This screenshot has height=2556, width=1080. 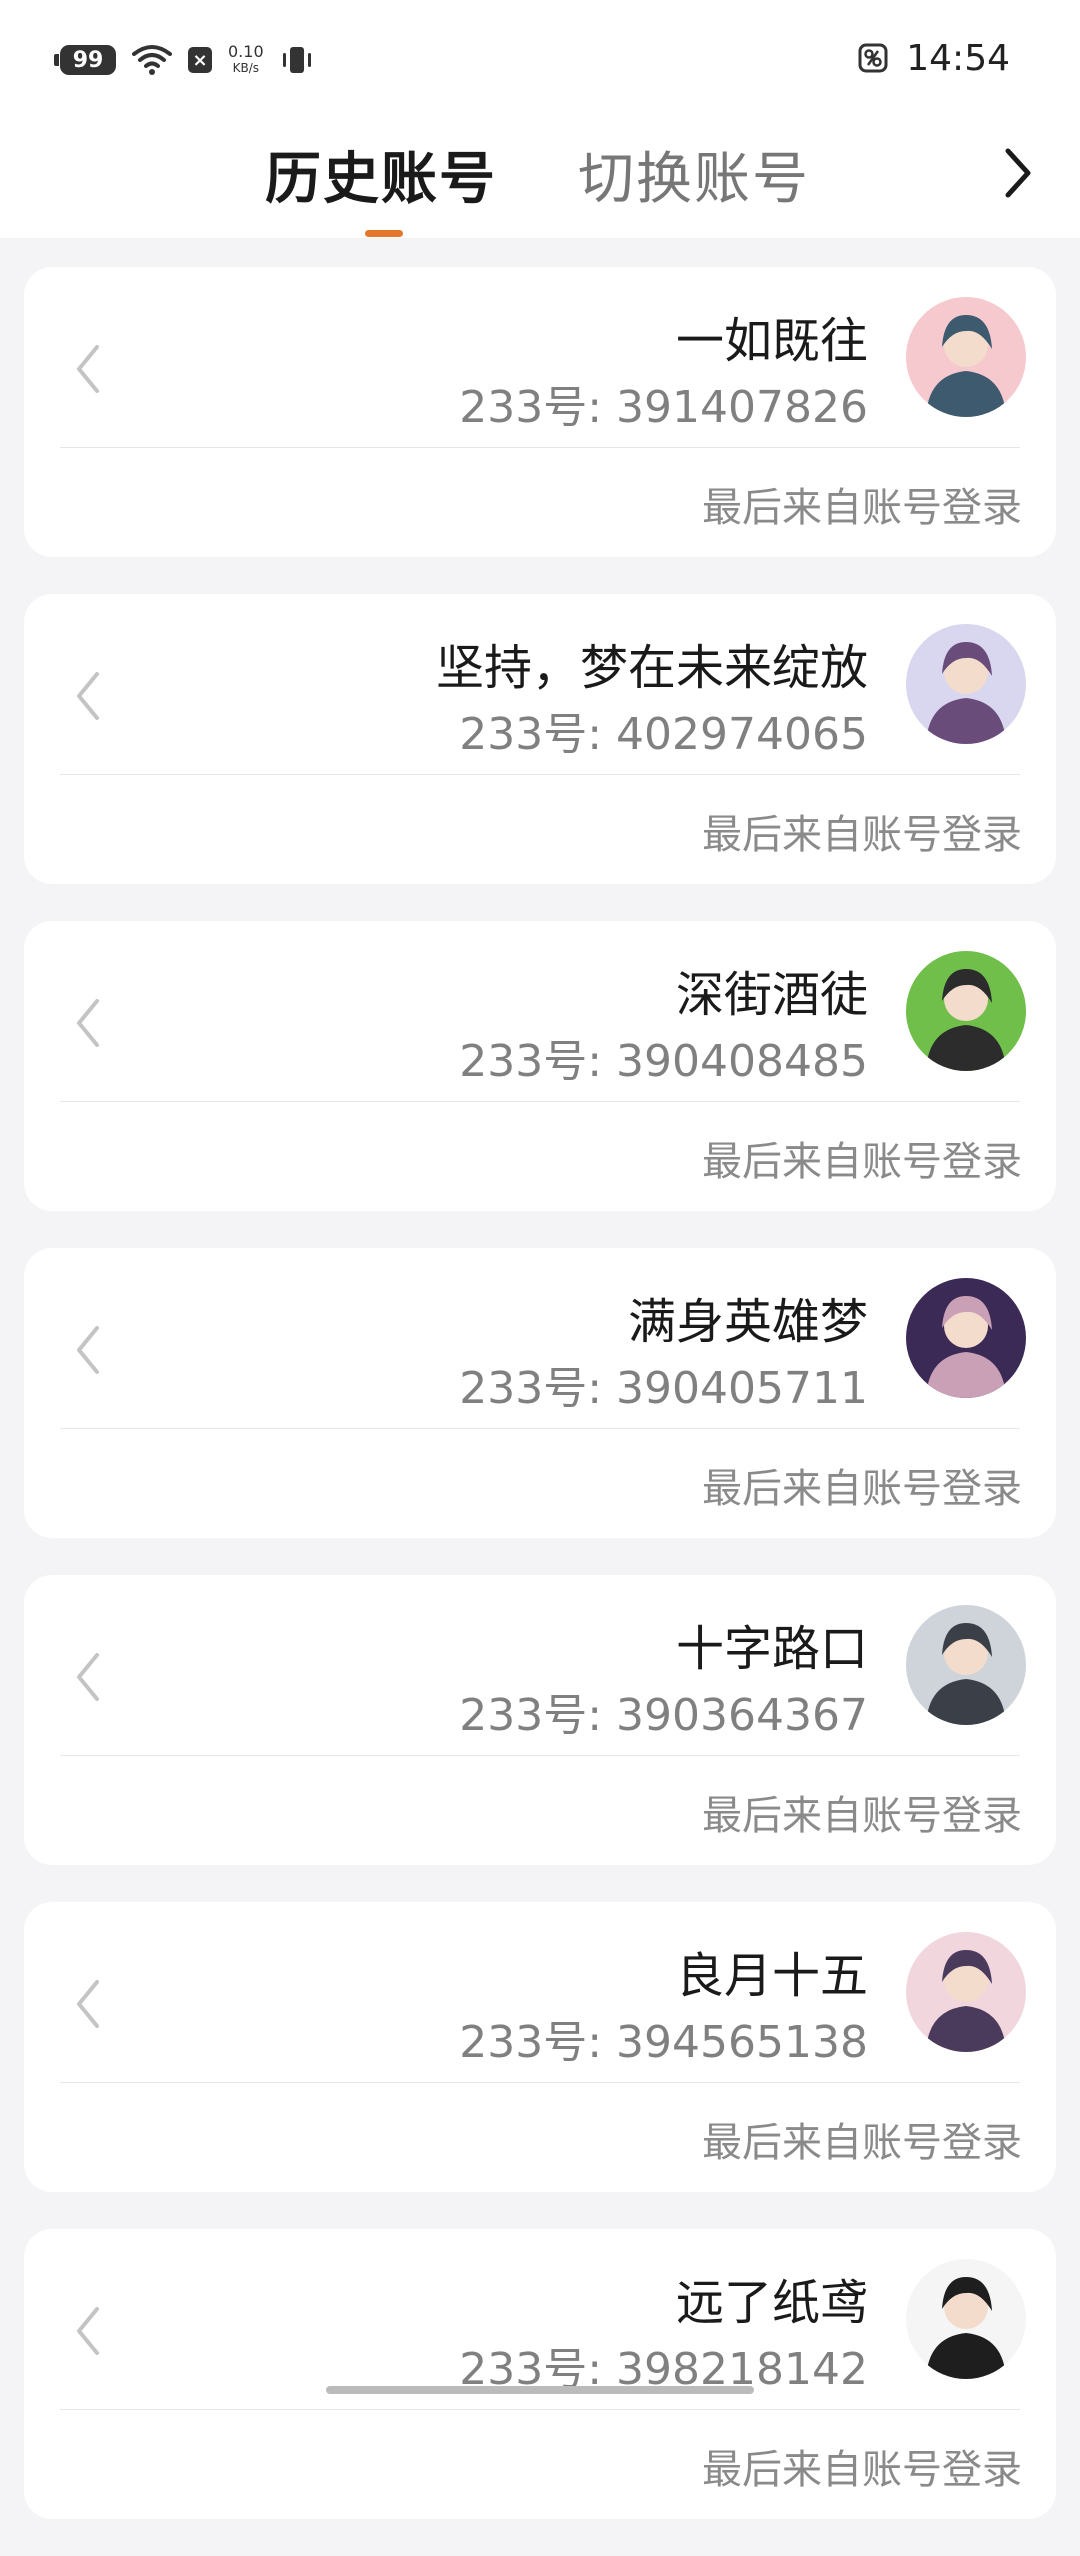 I want to click on account-card: 良月十五 233号: 394565138 最后来自账号登录, so click(x=540, y=2047).